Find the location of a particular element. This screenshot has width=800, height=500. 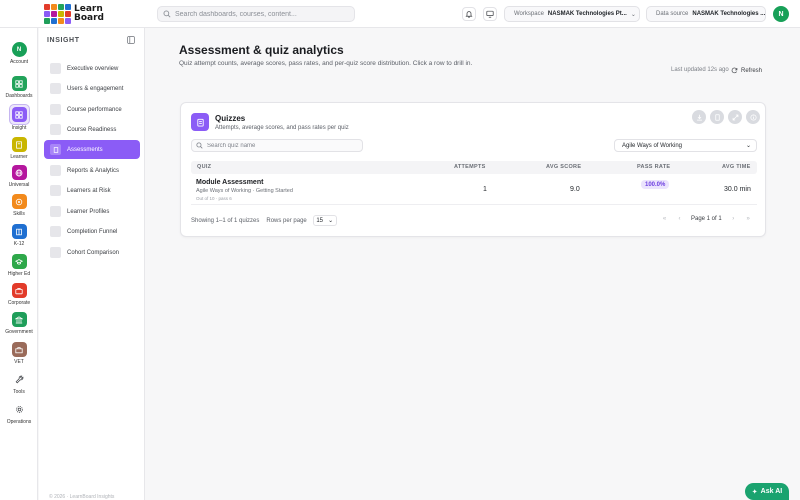

expand-icon is located at coordinates (735, 117).